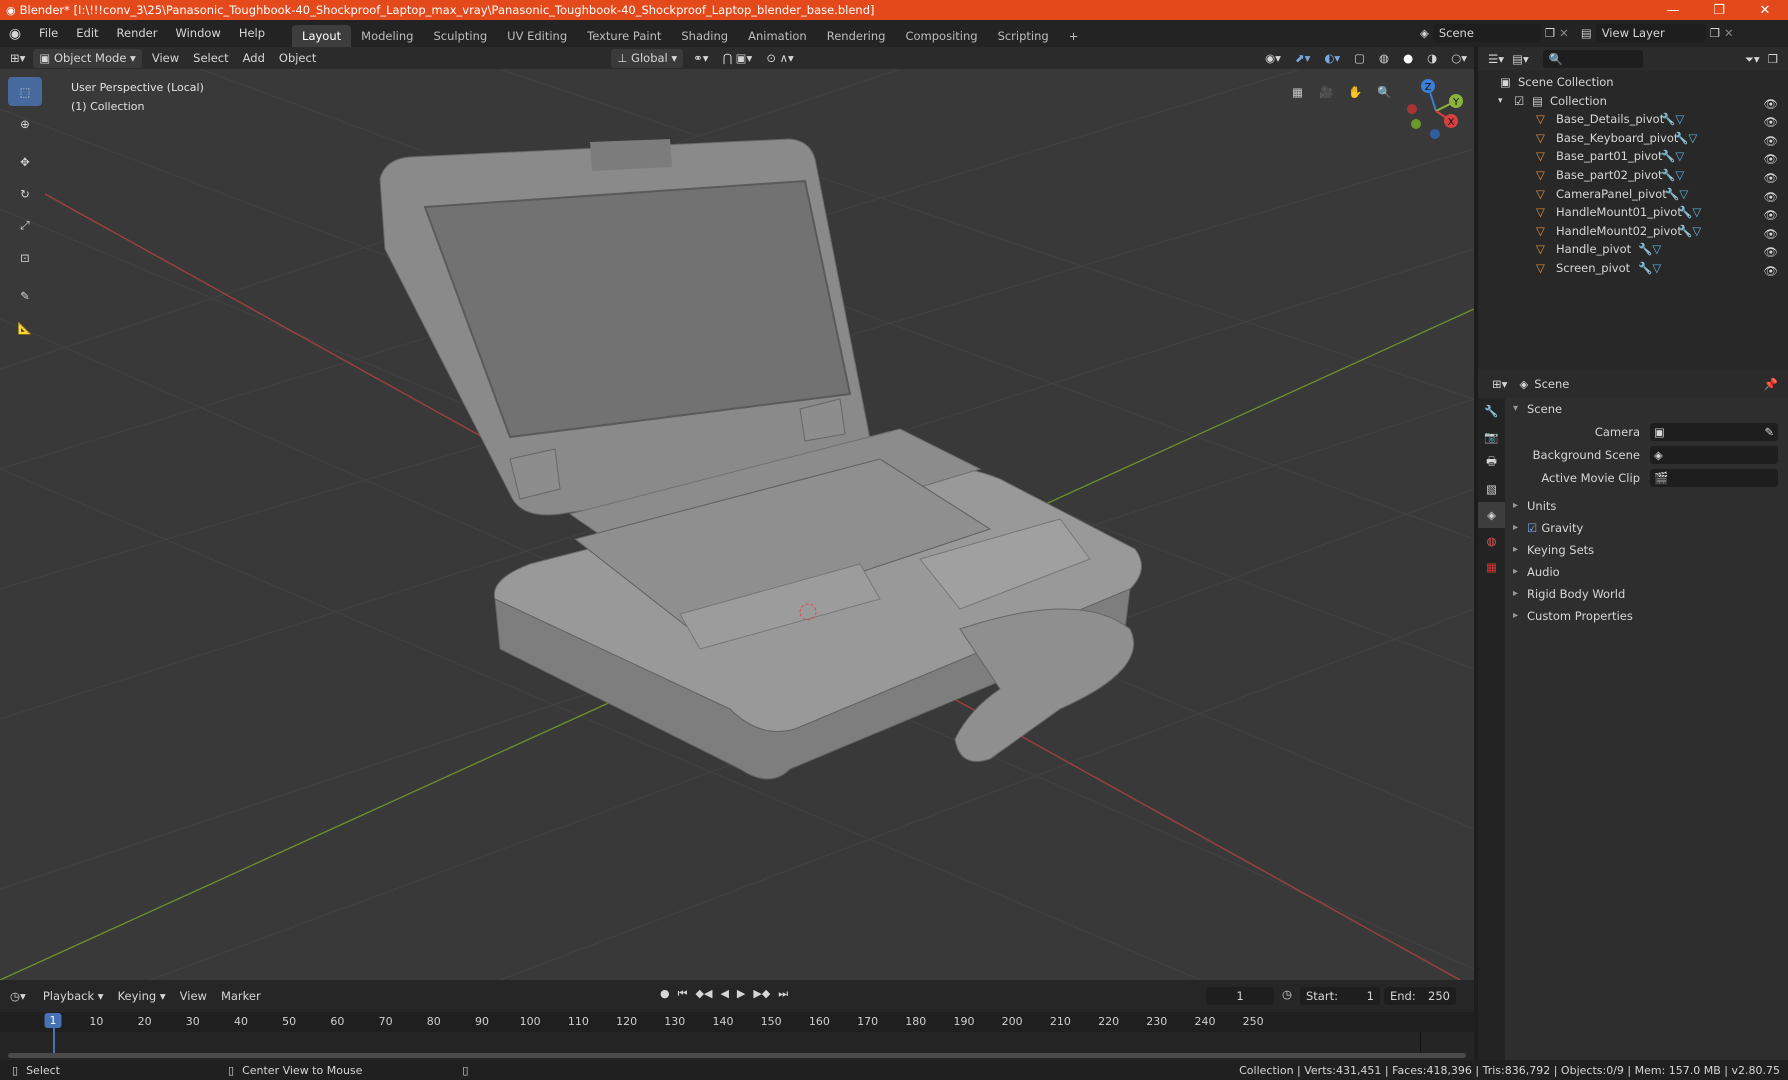 Image resolution: width=1788 pixels, height=1080 pixels. What do you see at coordinates (1646, 550) in the screenshot?
I see `keying-sets-panel-header: Keying Sets` at bounding box center [1646, 550].